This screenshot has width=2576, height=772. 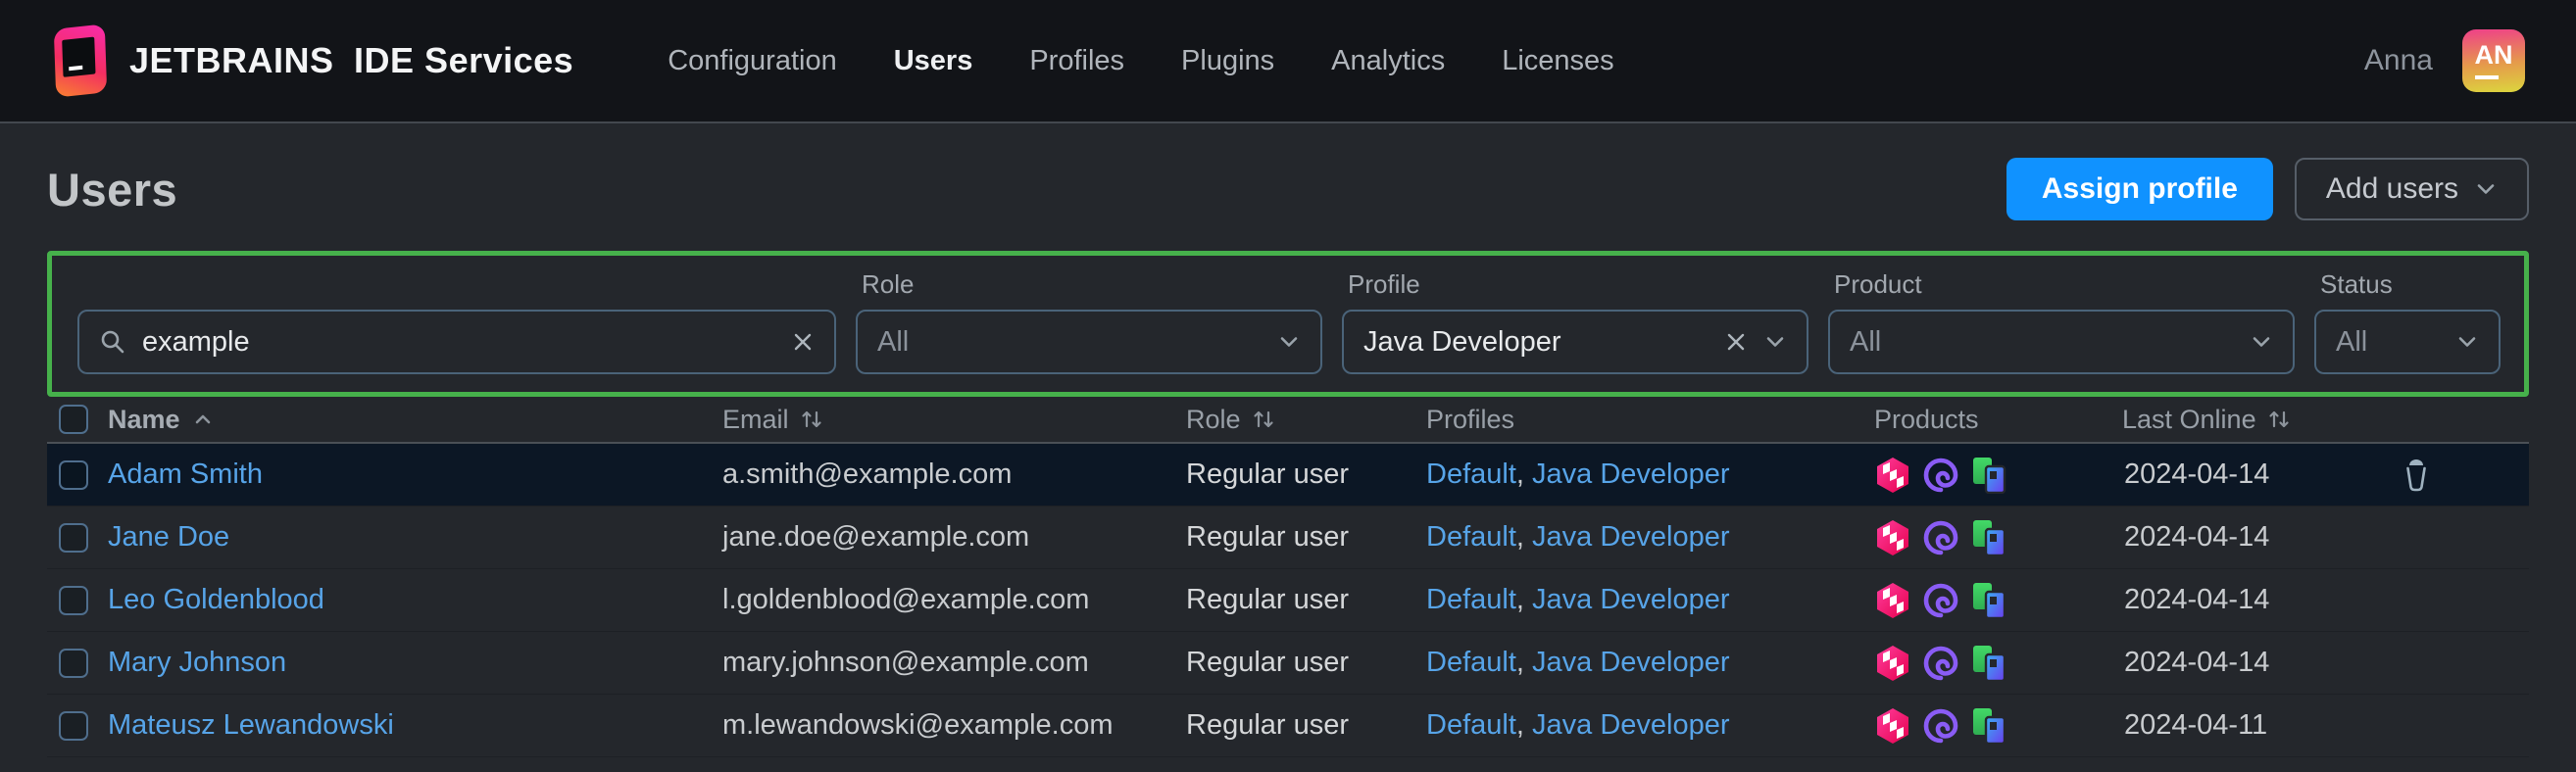 What do you see at coordinates (231, 60) in the screenshot?
I see `app-title-brand: JETBRAINS` at bounding box center [231, 60].